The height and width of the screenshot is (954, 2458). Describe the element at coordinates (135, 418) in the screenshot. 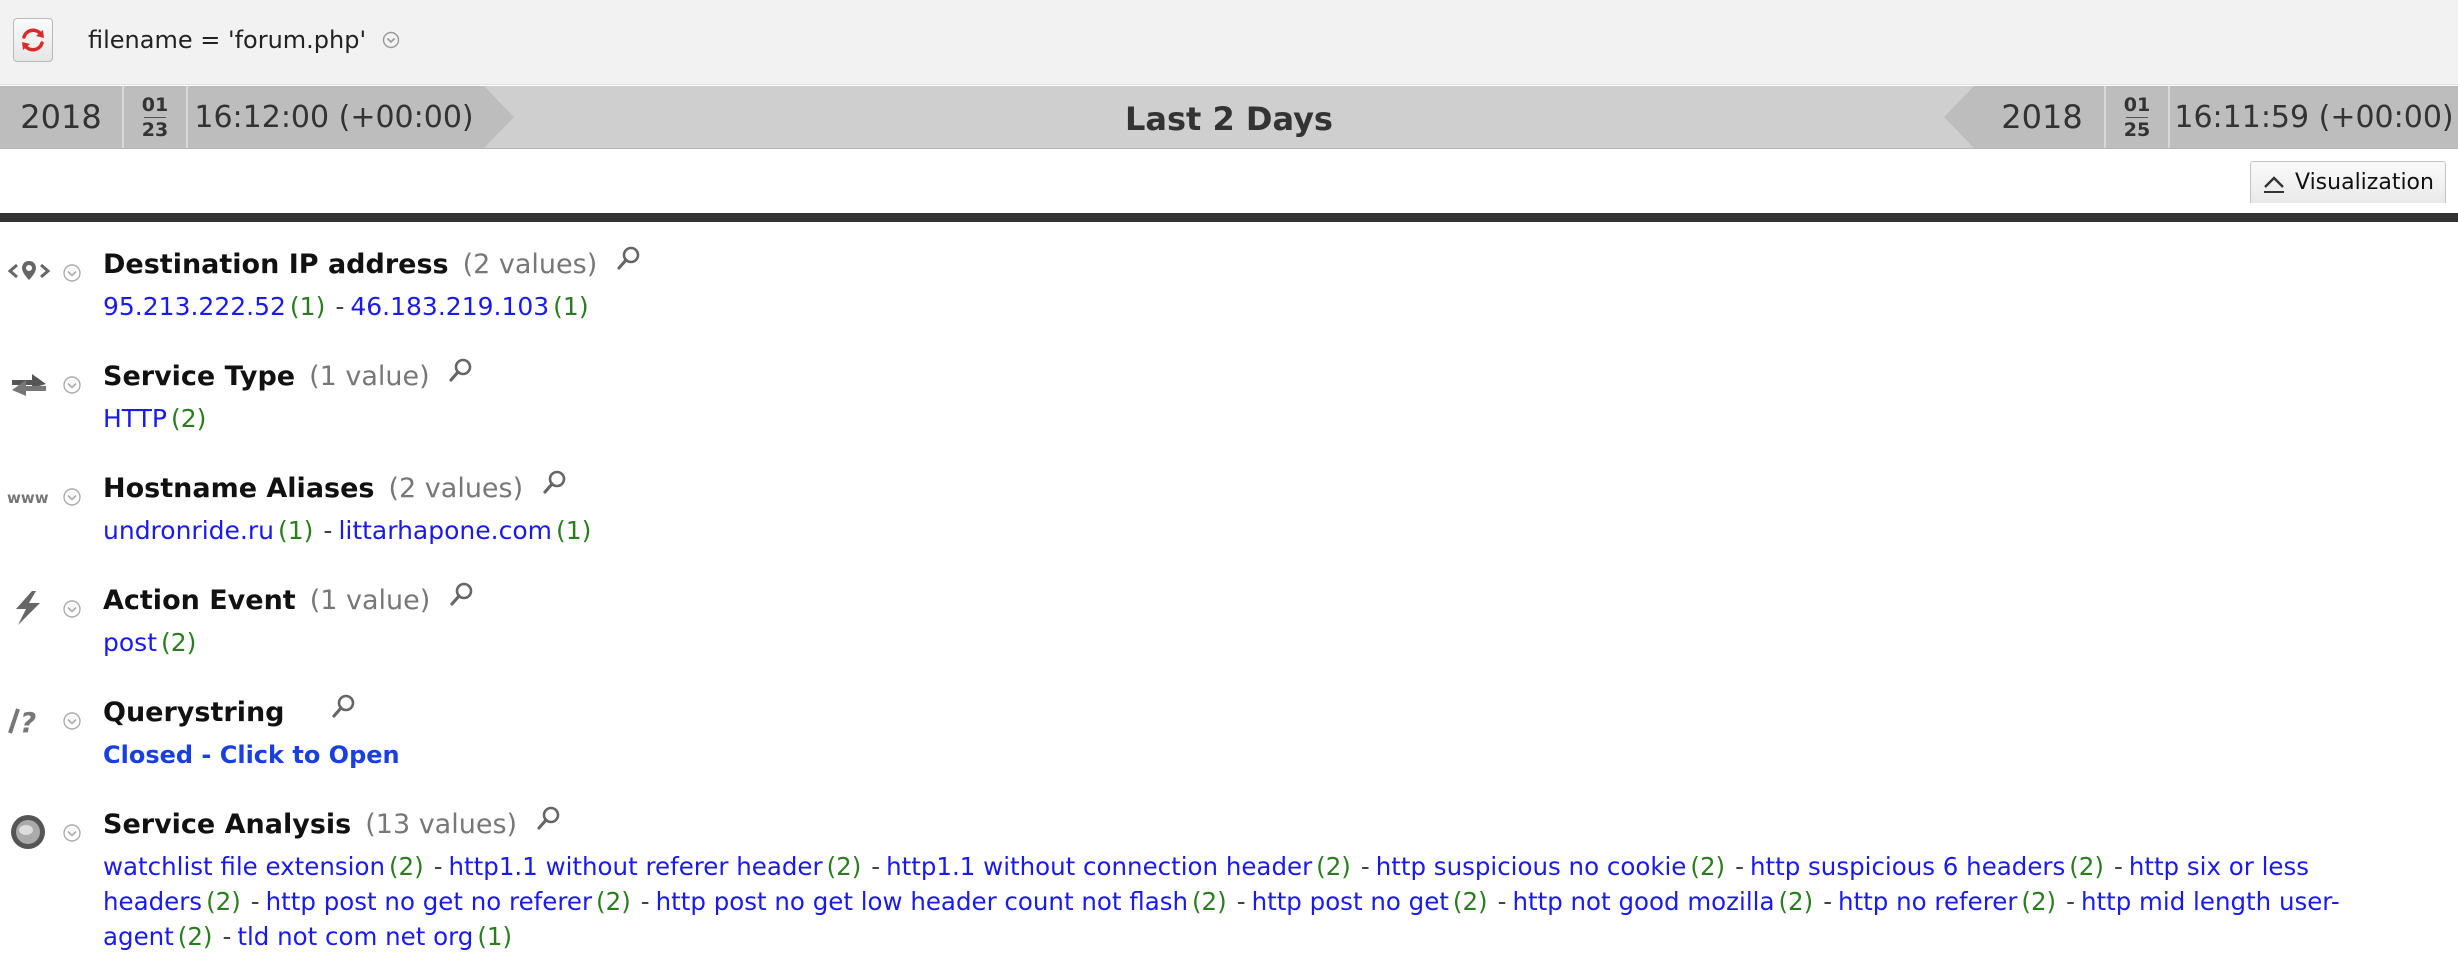

I see `value-link: HTTP` at that location.